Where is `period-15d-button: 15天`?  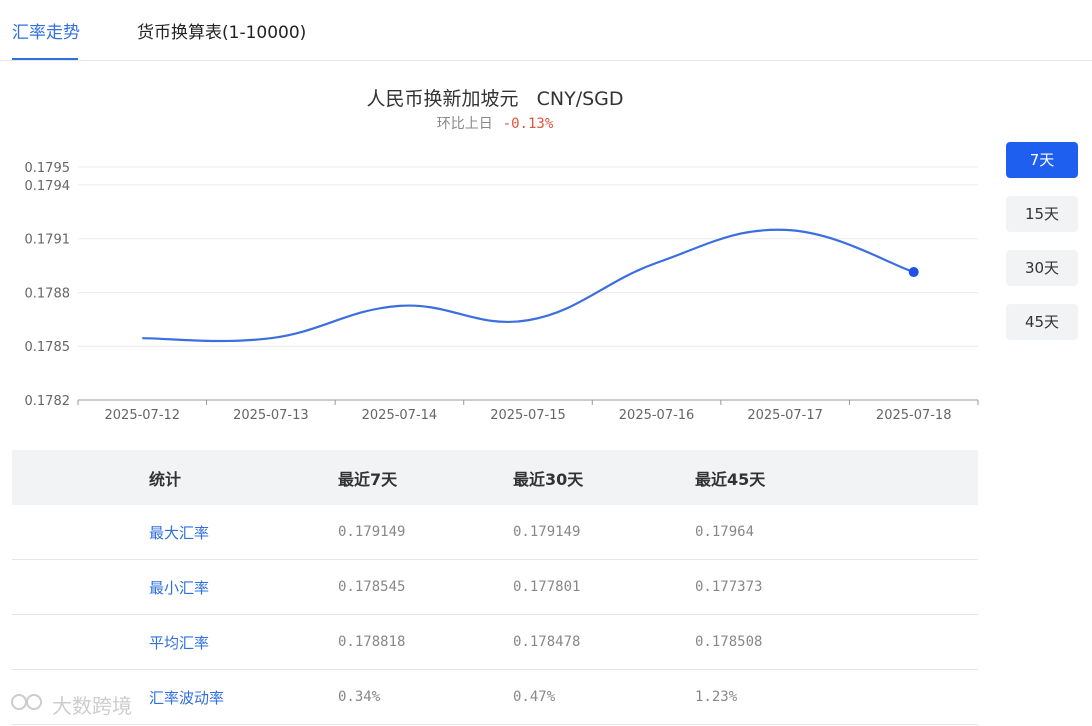
period-15d-button: 15天 is located at coordinates (1042, 214).